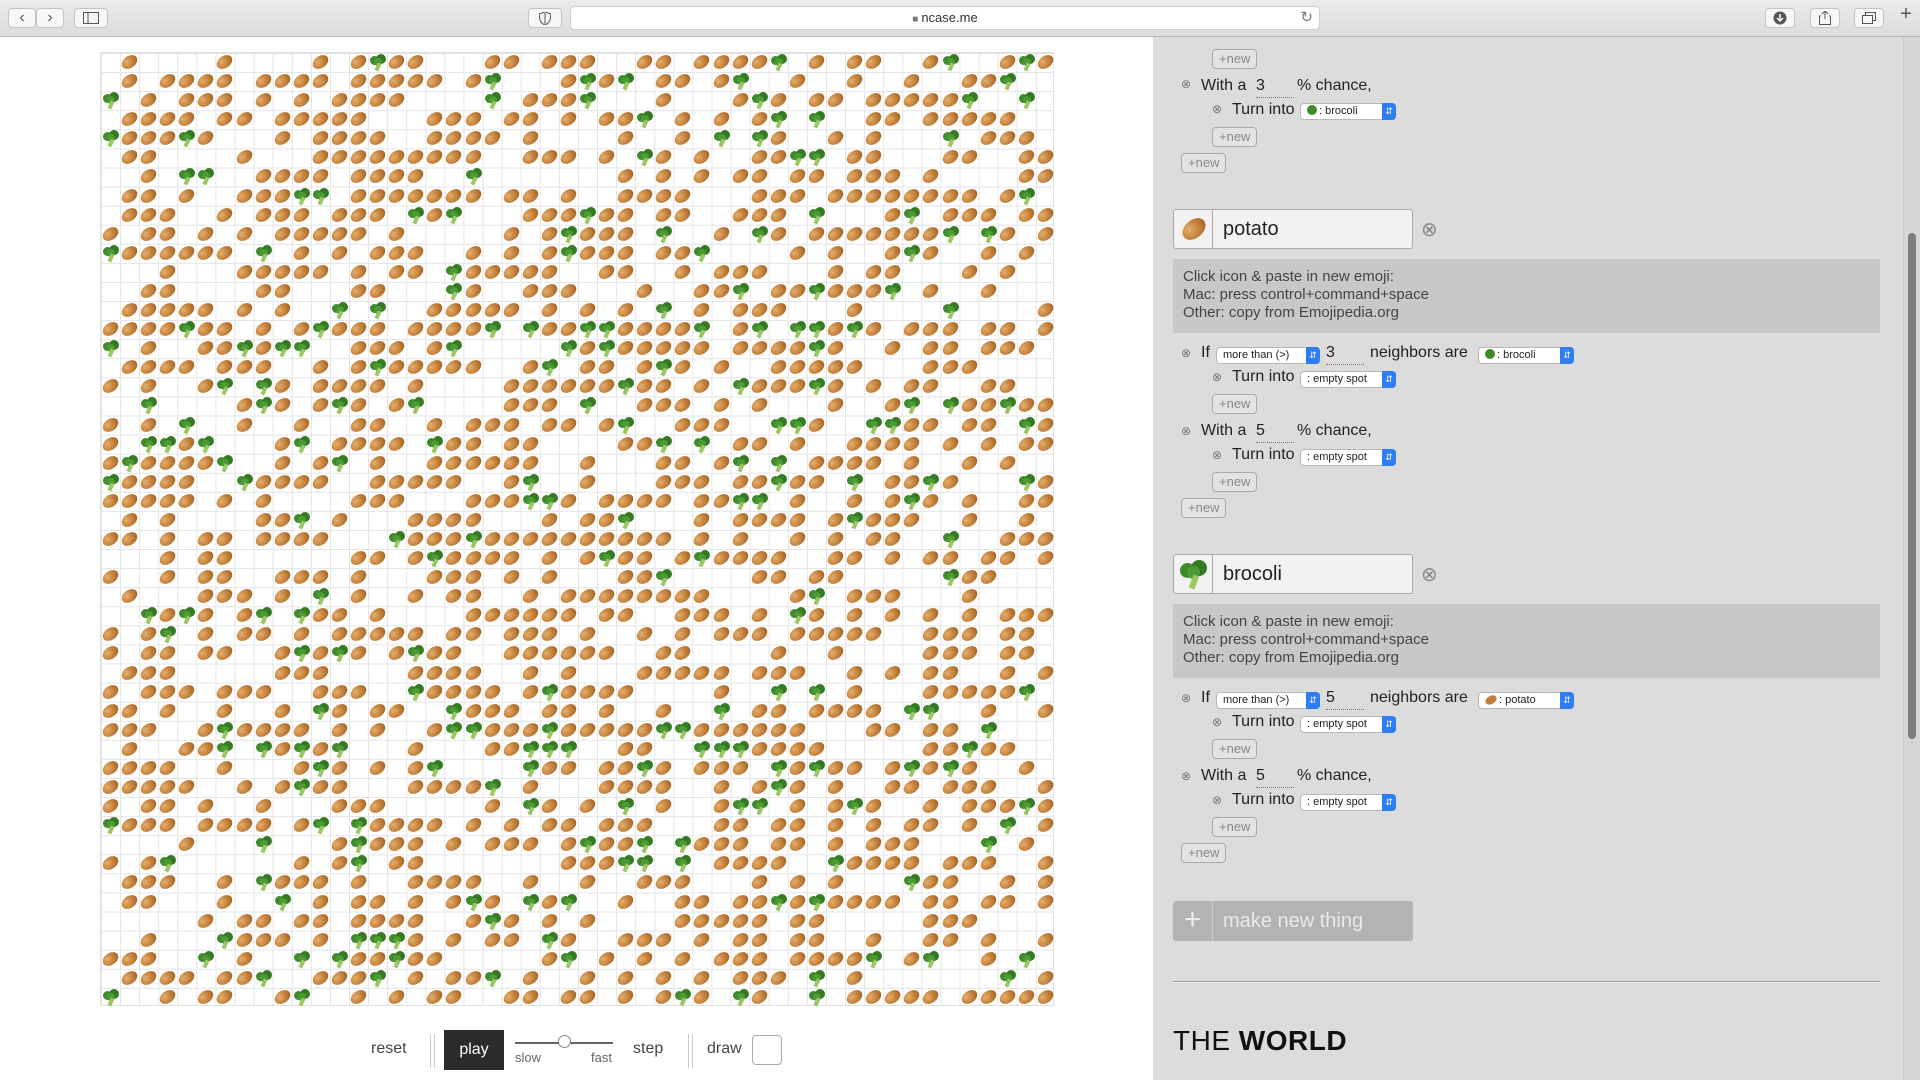 This screenshot has width=1920, height=1080. Describe the element at coordinates (1275, 87) in the screenshot. I see `chance-input: 3` at that location.